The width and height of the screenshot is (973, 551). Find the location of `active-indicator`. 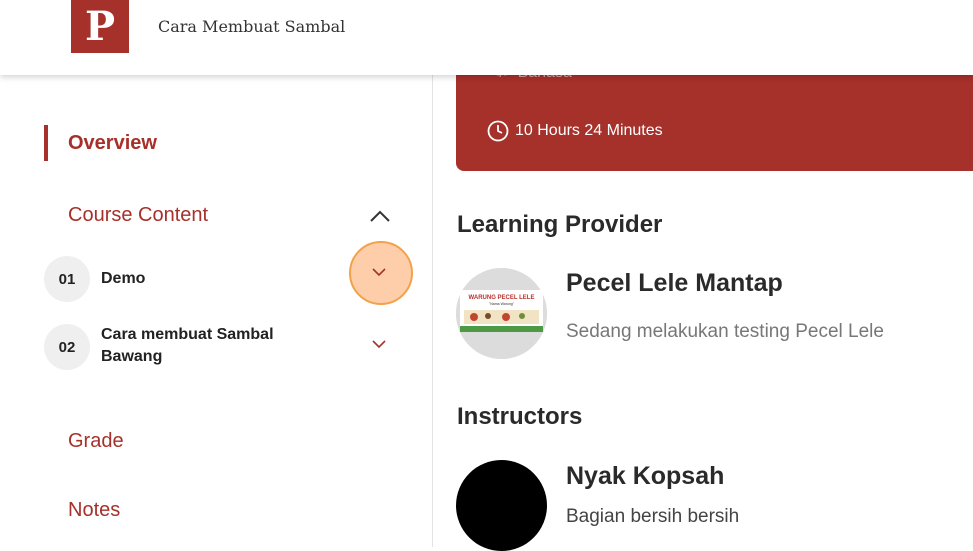

active-indicator is located at coordinates (46, 143).